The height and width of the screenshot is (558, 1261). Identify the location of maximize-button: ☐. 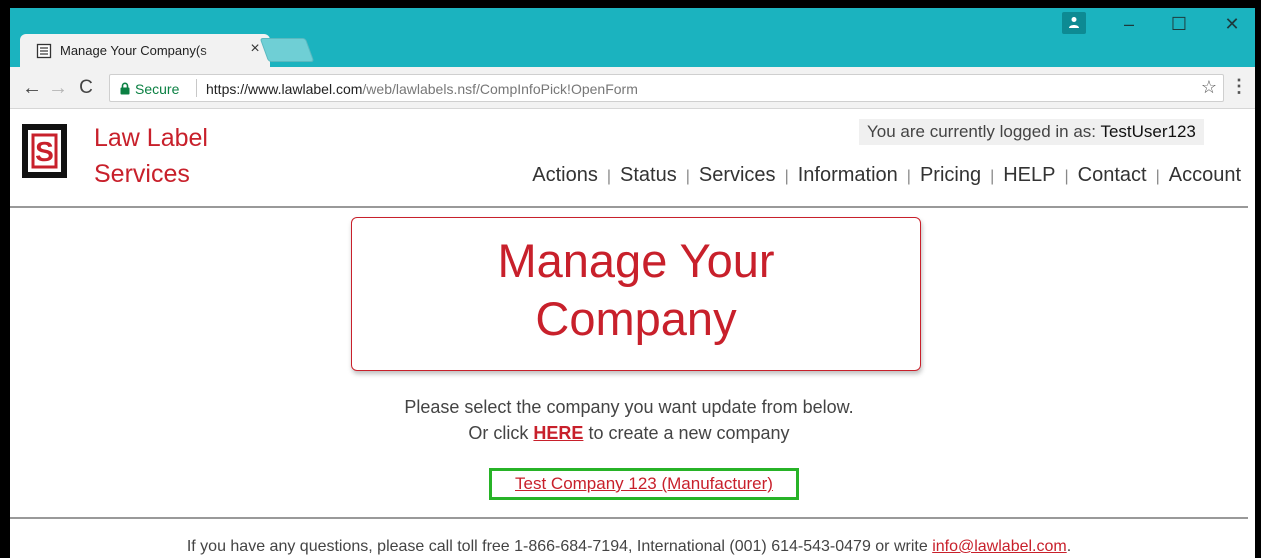
(1179, 26).